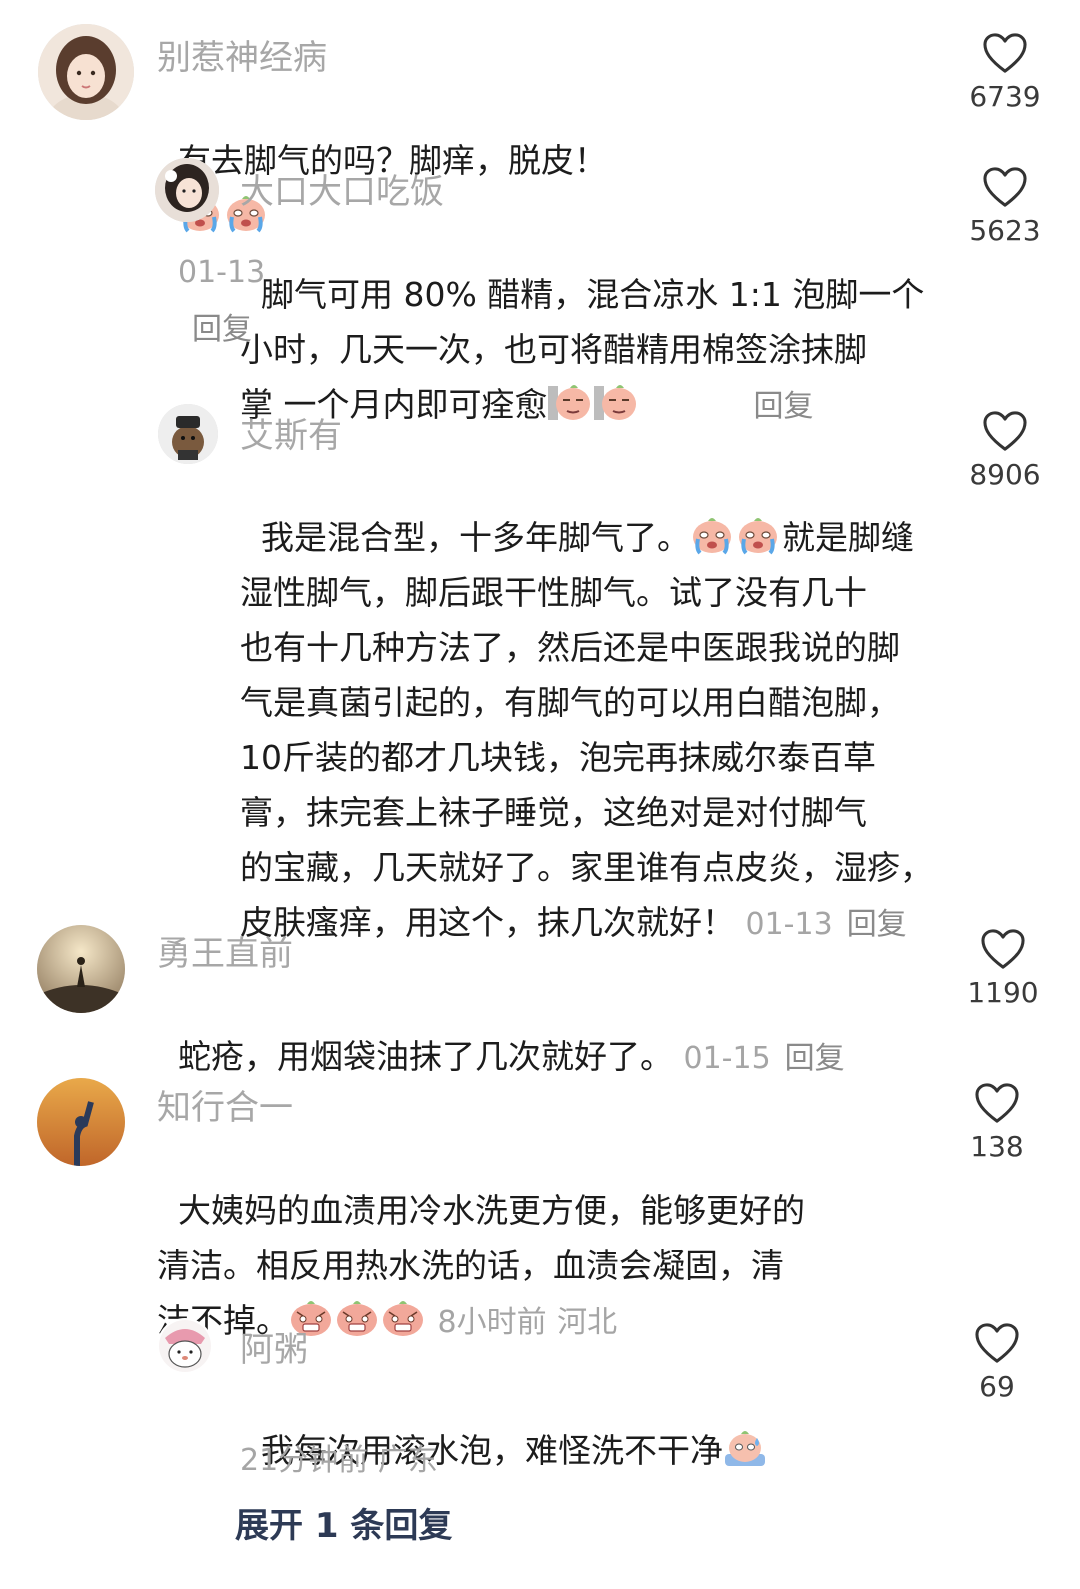 The image size is (1080, 1589). I want to click on comment-username: 大口大口吃饭, so click(342, 188).